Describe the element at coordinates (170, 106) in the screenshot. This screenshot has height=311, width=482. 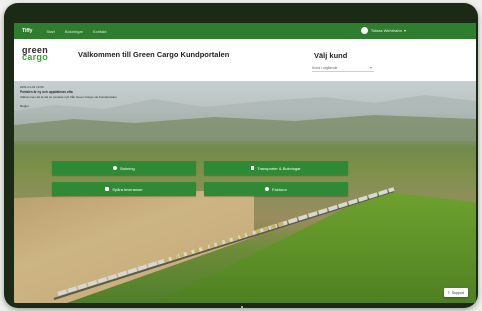
I see `info-rules-link: Regler` at that location.